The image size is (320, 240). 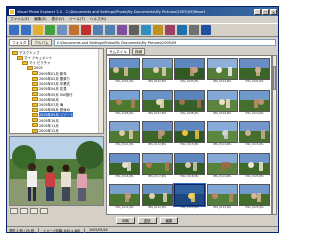 I want to click on menu-file: ファイル(F), so click(x=19, y=19).